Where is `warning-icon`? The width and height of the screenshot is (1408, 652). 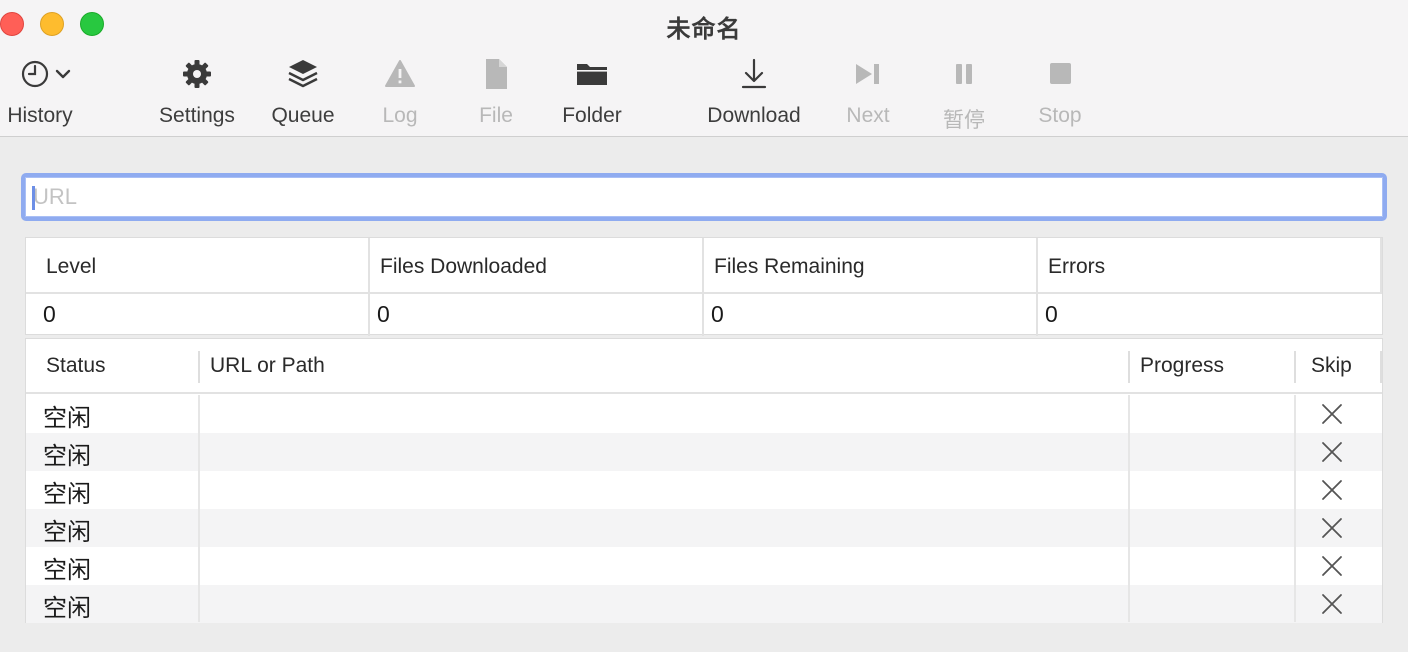 warning-icon is located at coordinates (400, 74).